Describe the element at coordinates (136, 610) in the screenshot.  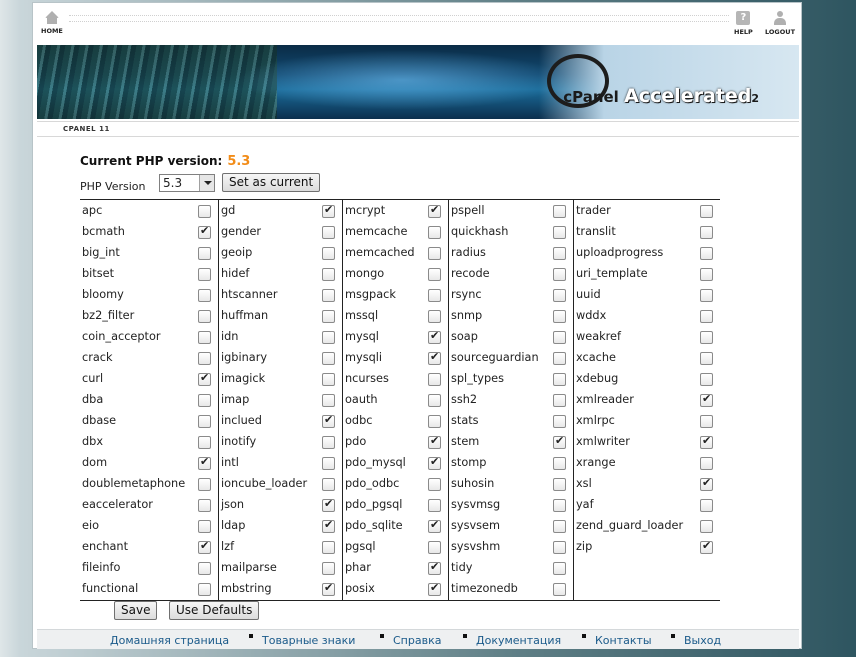
I see `save-button: Save` at that location.